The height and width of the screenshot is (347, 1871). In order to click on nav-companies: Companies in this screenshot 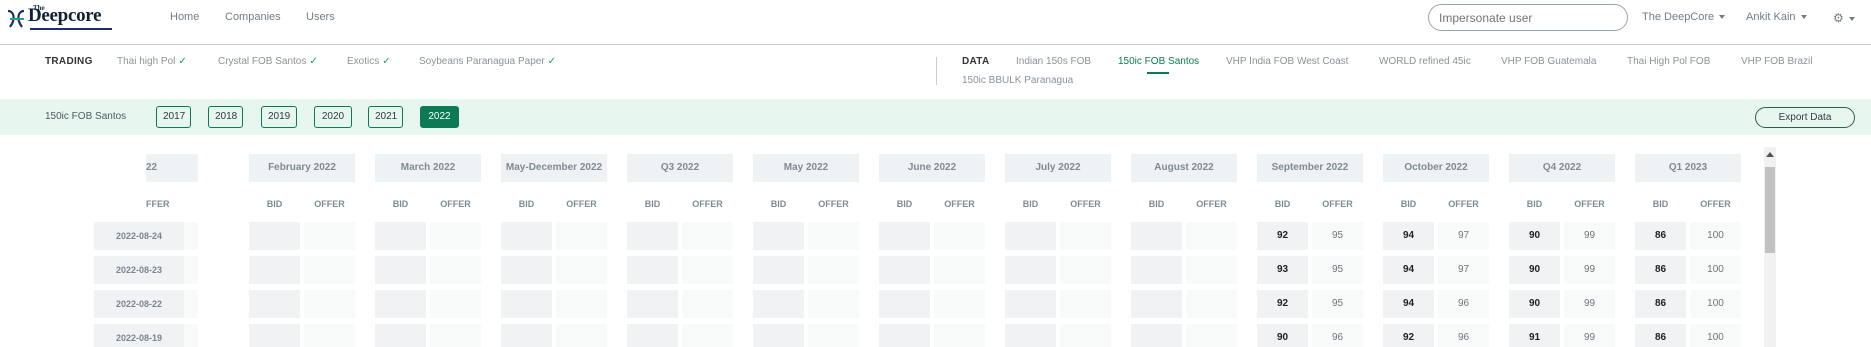, I will do `click(253, 17)`.